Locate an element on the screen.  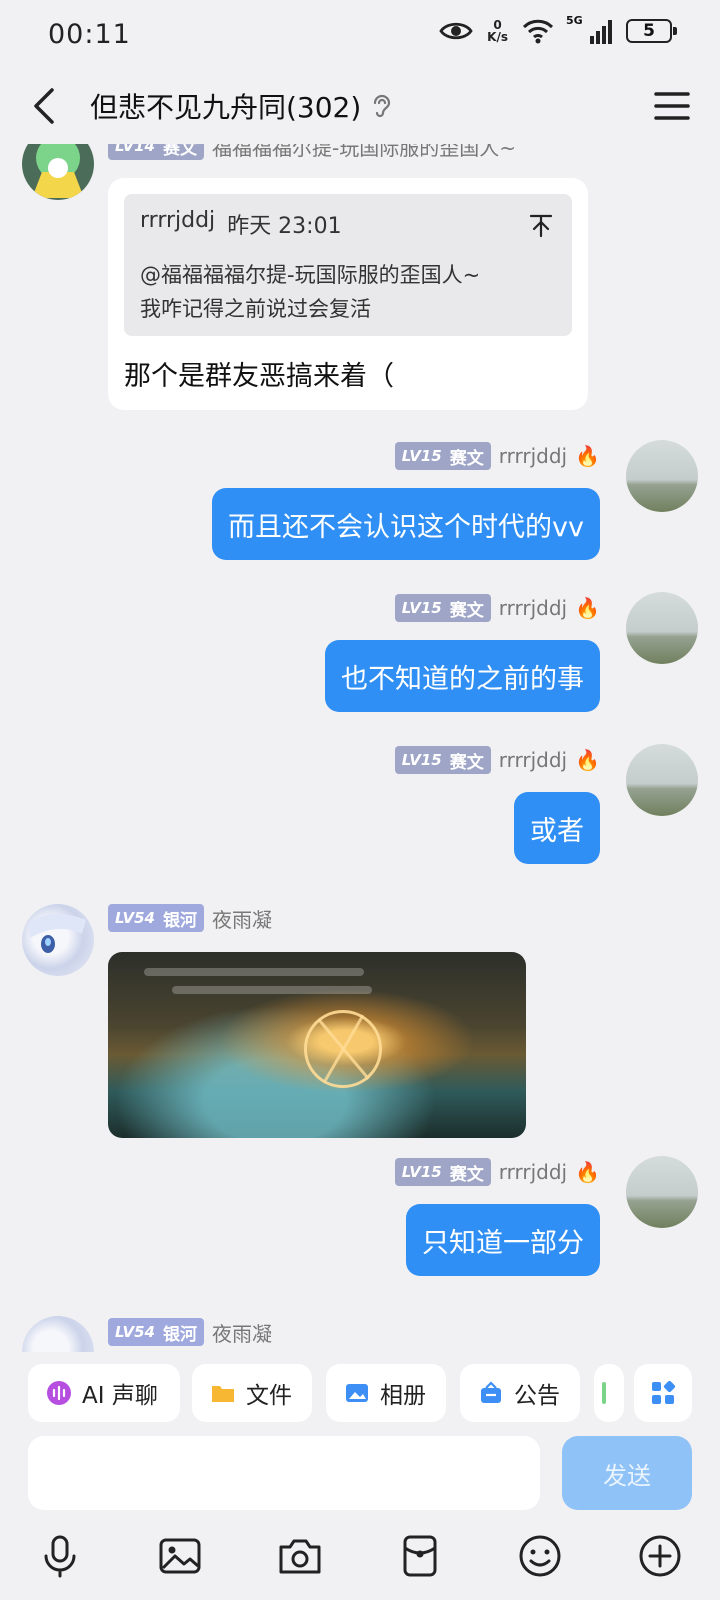
red-packet-icon is located at coordinates (420, 1556).